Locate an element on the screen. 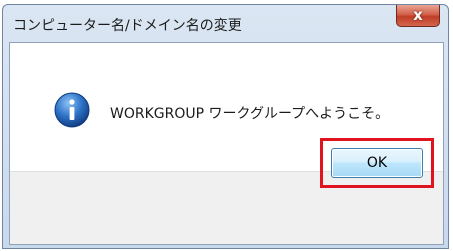 This screenshot has width=453, height=251. ok-button: OK is located at coordinates (377, 163).